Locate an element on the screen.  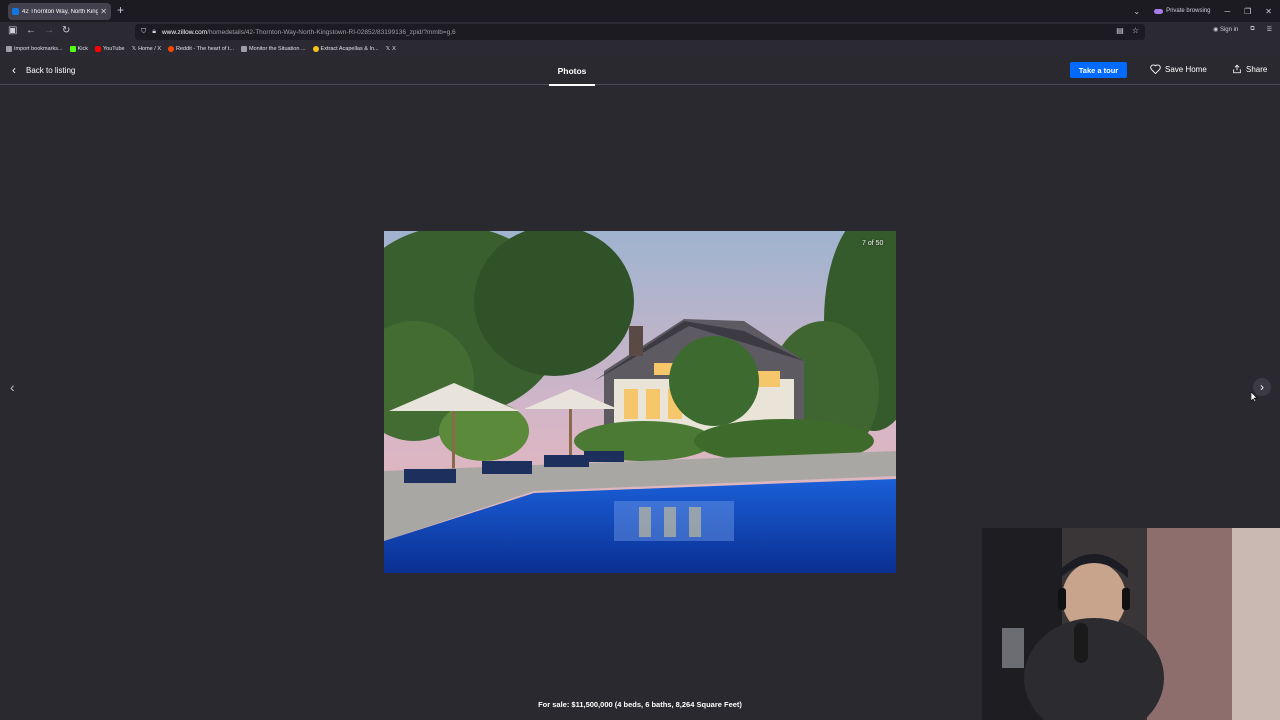
sidebar-toggle-icon: ▣ is located at coordinates (12, 30).